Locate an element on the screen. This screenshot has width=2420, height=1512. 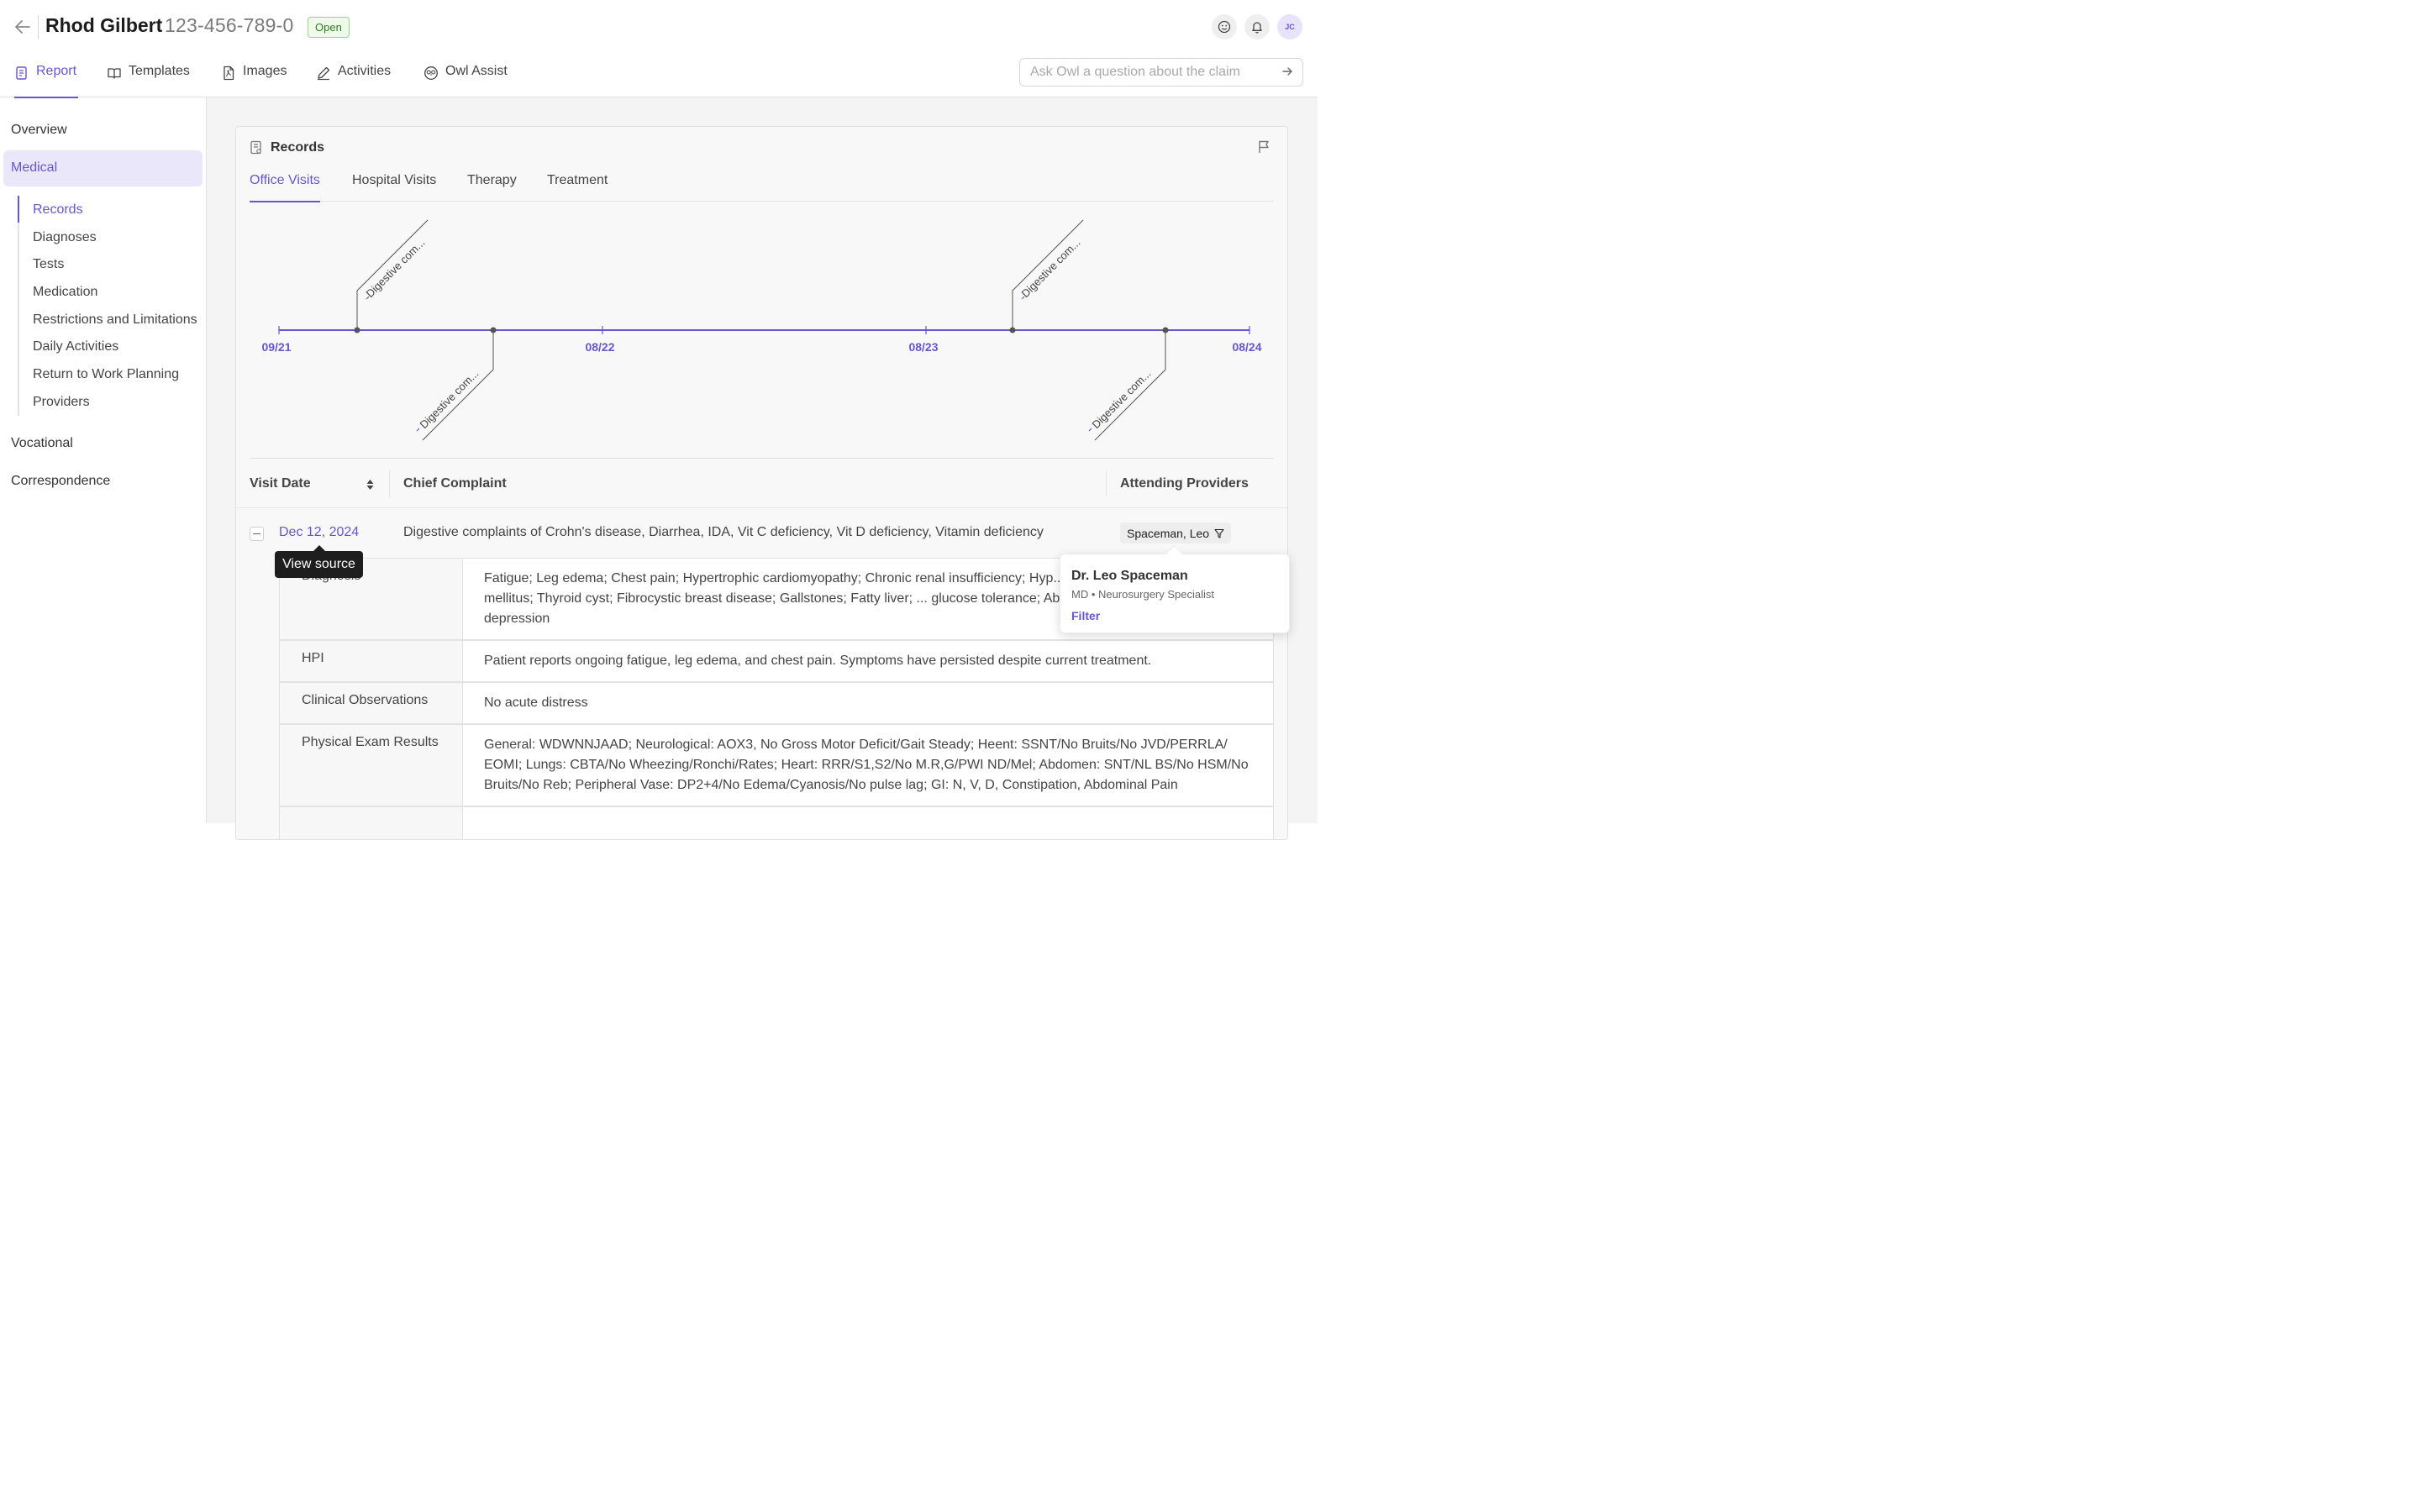
col-visit-date: Visit Date is located at coordinates (280, 483).